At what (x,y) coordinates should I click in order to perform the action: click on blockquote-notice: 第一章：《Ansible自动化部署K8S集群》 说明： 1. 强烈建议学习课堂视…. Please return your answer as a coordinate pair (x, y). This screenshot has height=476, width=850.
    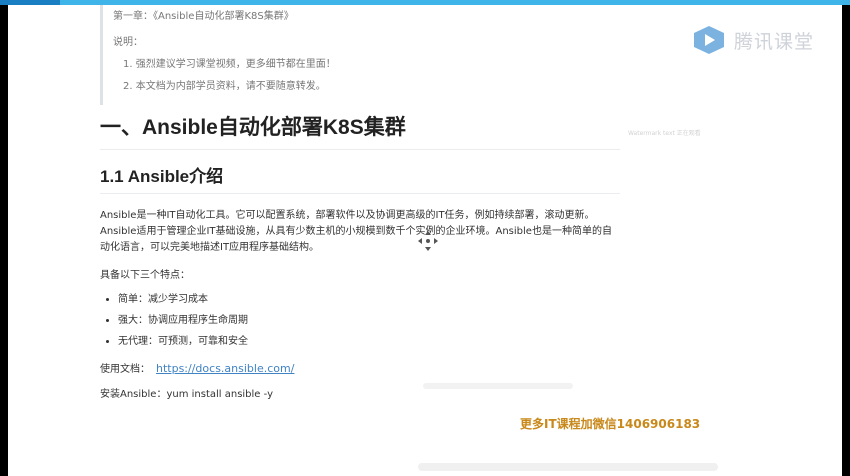
    Looking at the image, I should click on (360, 55).